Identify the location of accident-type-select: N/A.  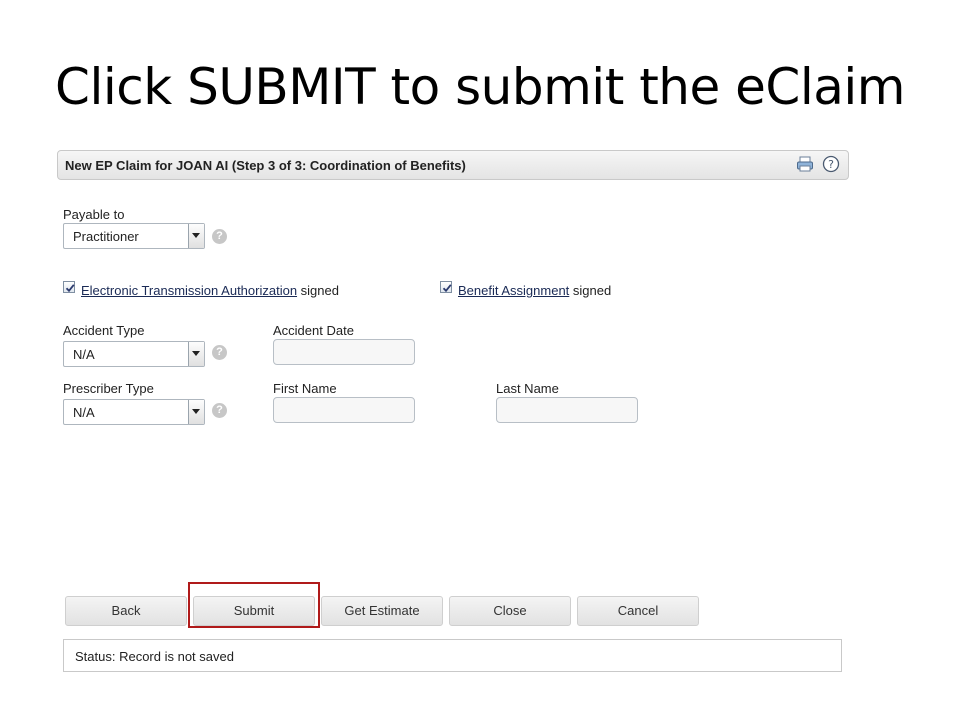
(134, 354).